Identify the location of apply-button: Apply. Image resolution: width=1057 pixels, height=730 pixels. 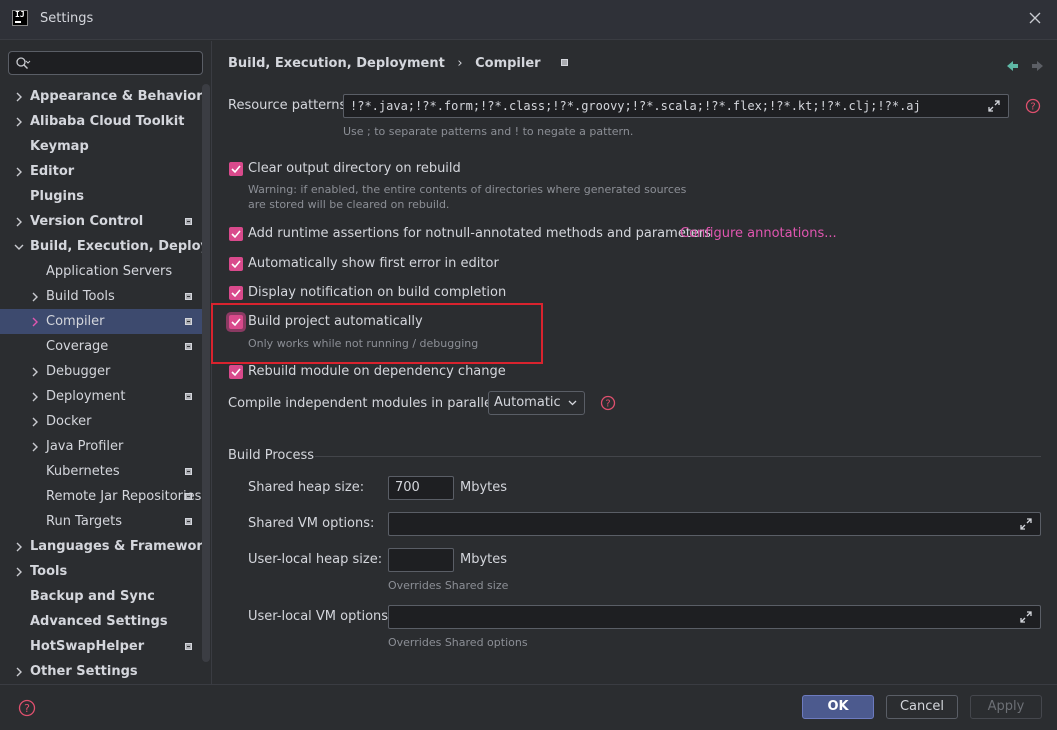
(1006, 707).